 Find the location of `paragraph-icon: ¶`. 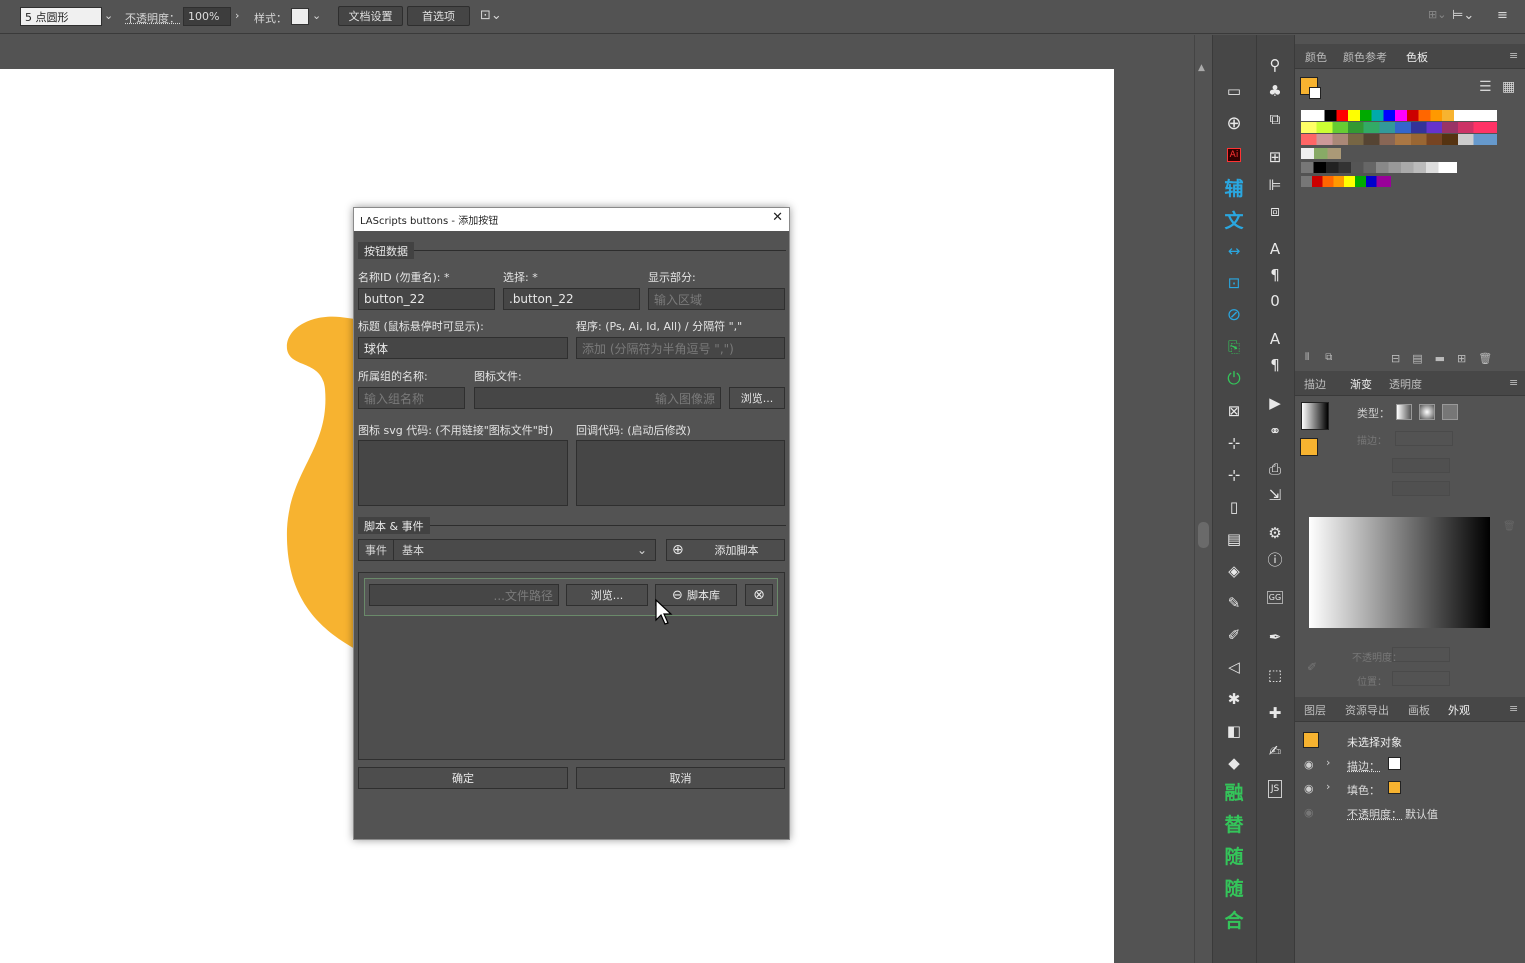

paragraph-icon: ¶ is located at coordinates (1275, 275).